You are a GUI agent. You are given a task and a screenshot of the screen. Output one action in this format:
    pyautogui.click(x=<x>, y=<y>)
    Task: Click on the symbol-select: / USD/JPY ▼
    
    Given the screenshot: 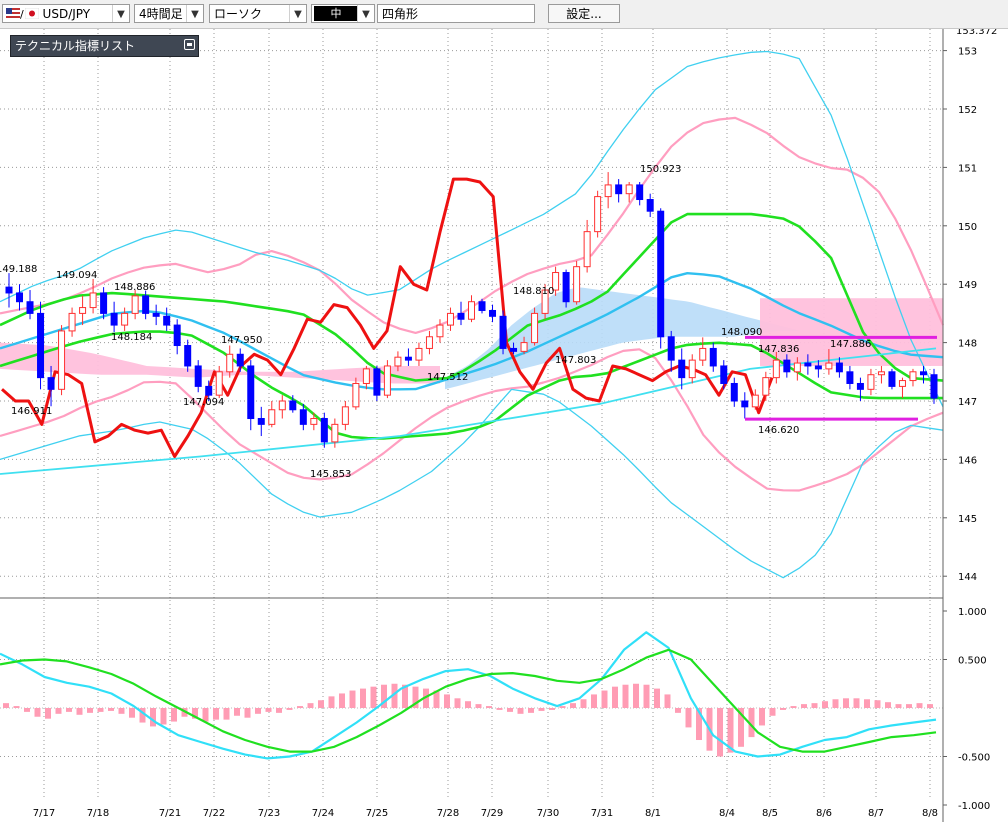 What is the action you would take?
    pyautogui.click(x=66, y=13)
    